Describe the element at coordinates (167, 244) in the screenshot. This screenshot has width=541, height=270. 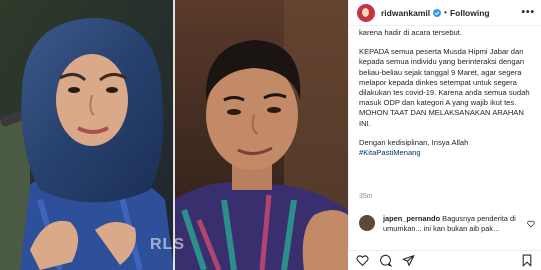
I see `image-watermark: RLS` at that location.